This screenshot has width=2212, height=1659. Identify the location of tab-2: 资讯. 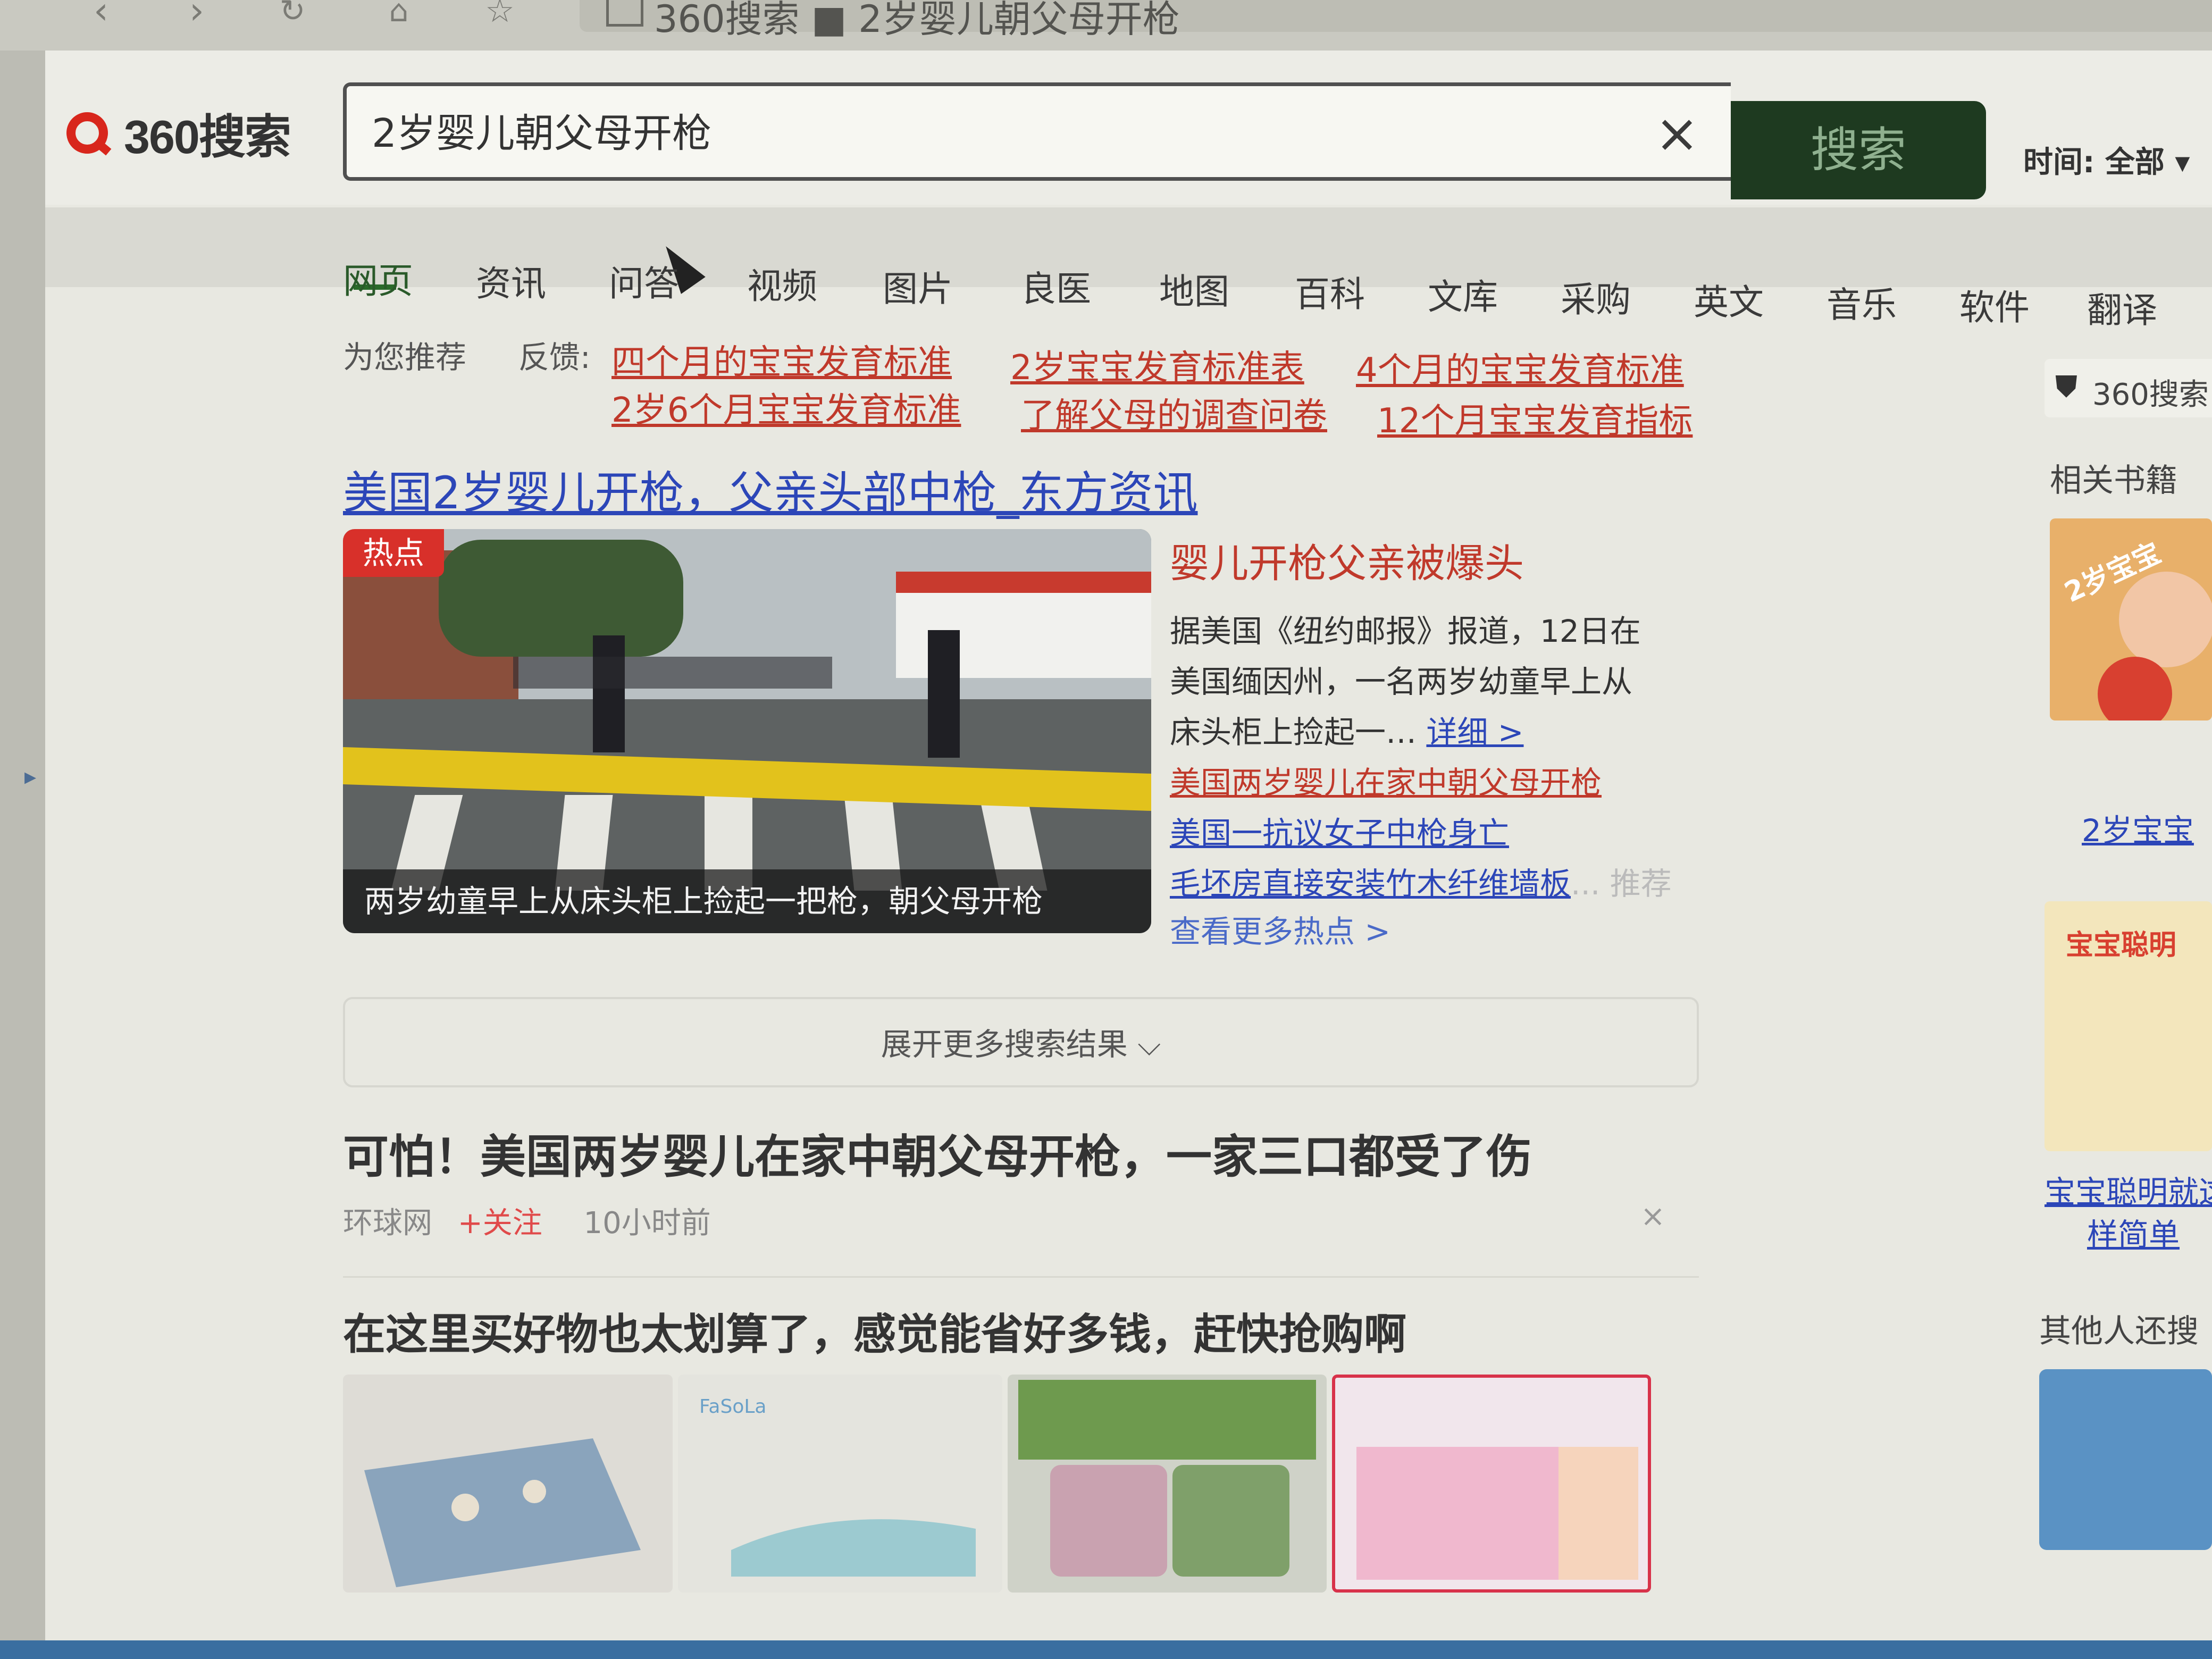
(511, 280).